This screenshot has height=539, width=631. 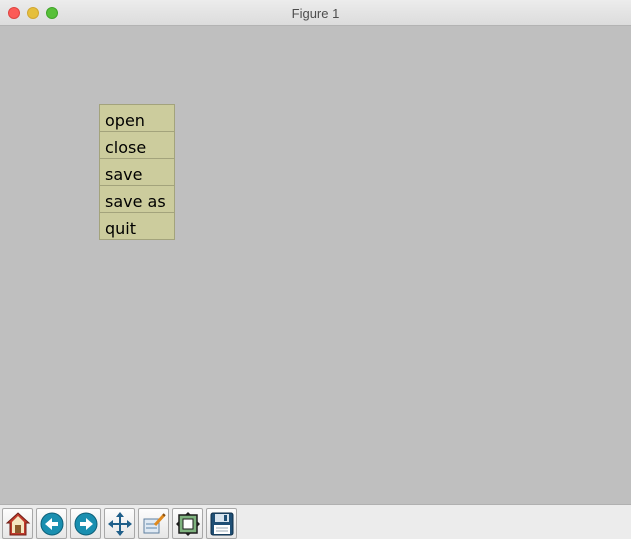 I want to click on navigation-toolbar, so click(x=315, y=521).